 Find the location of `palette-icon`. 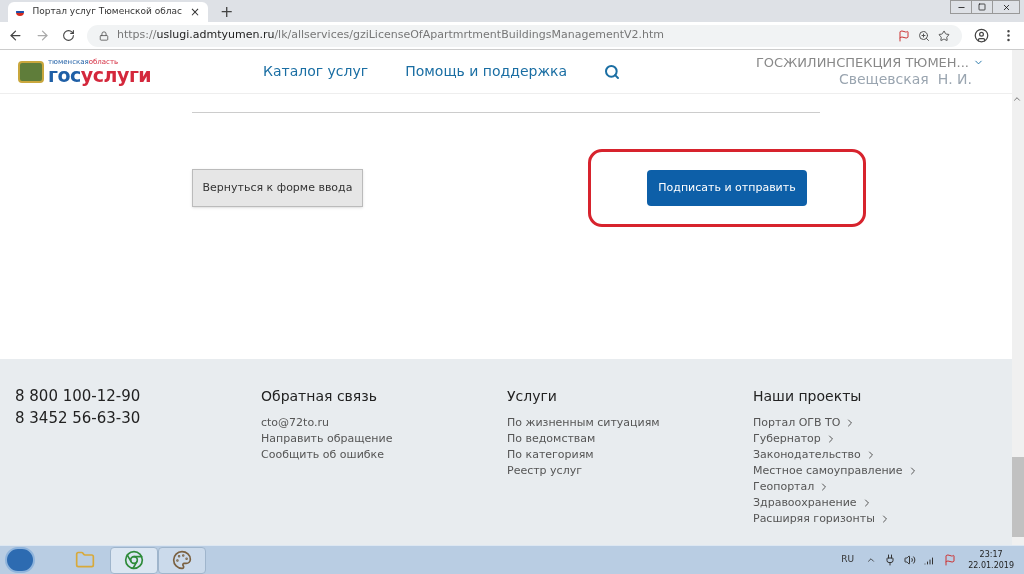

palette-icon is located at coordinates (182, 560).